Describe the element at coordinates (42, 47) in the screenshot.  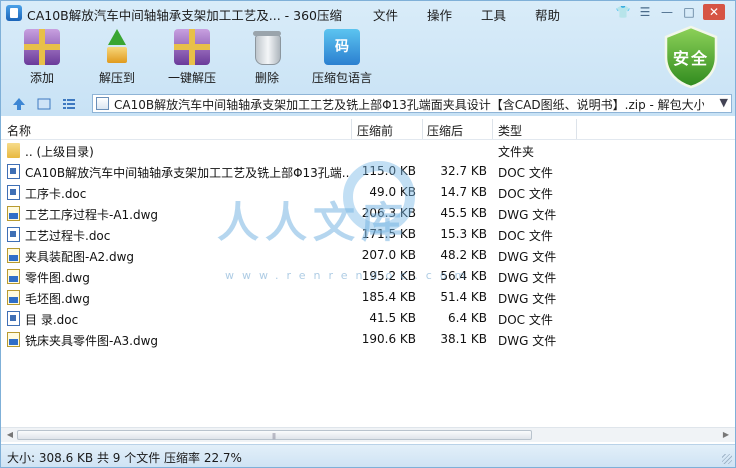
I see `add-archive-icon` at that location.